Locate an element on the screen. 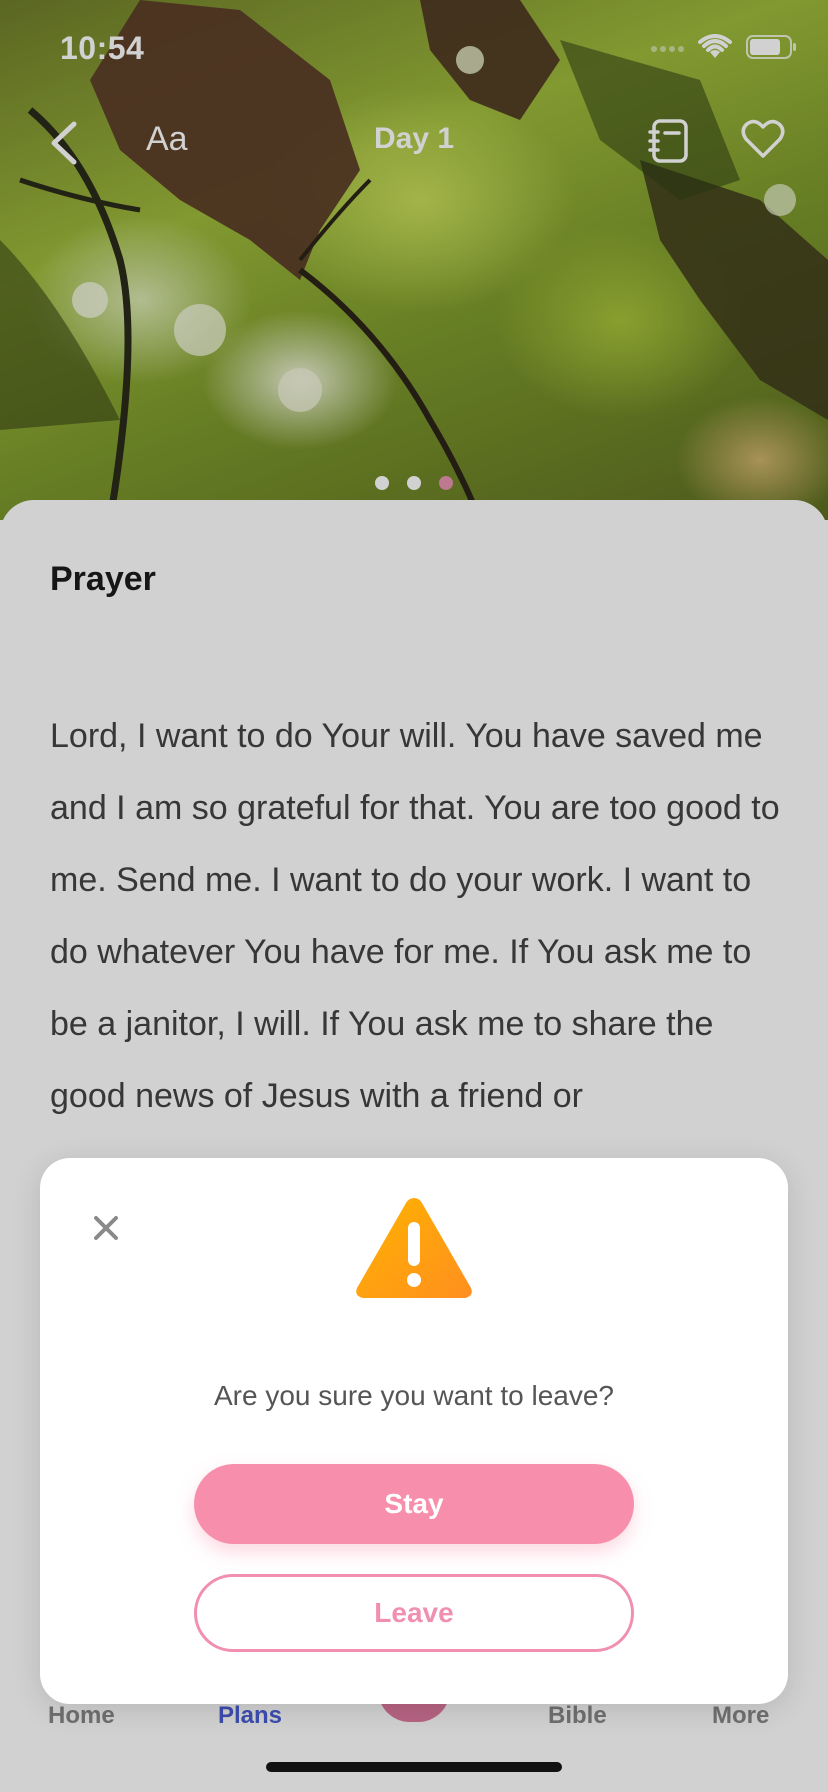  close-icon is located at coordinates (106, 1228).